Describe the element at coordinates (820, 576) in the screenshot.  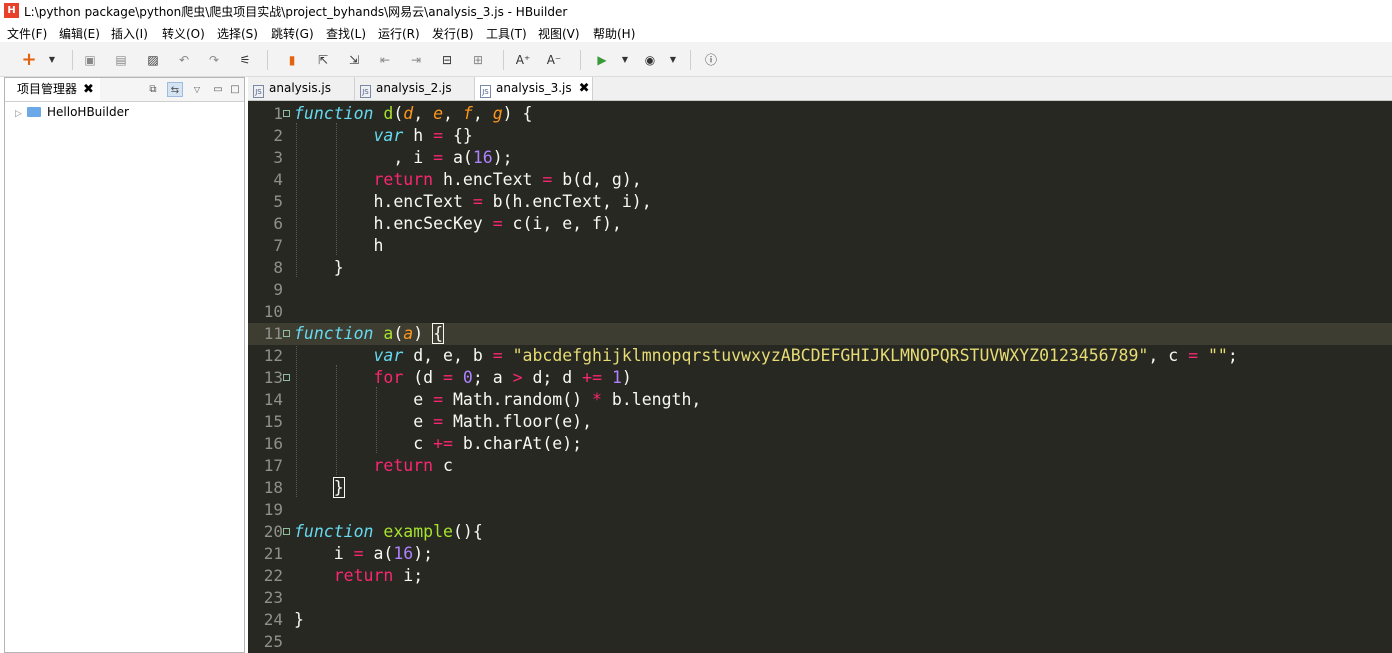
I see `code-line: 22 return i;` at that location.